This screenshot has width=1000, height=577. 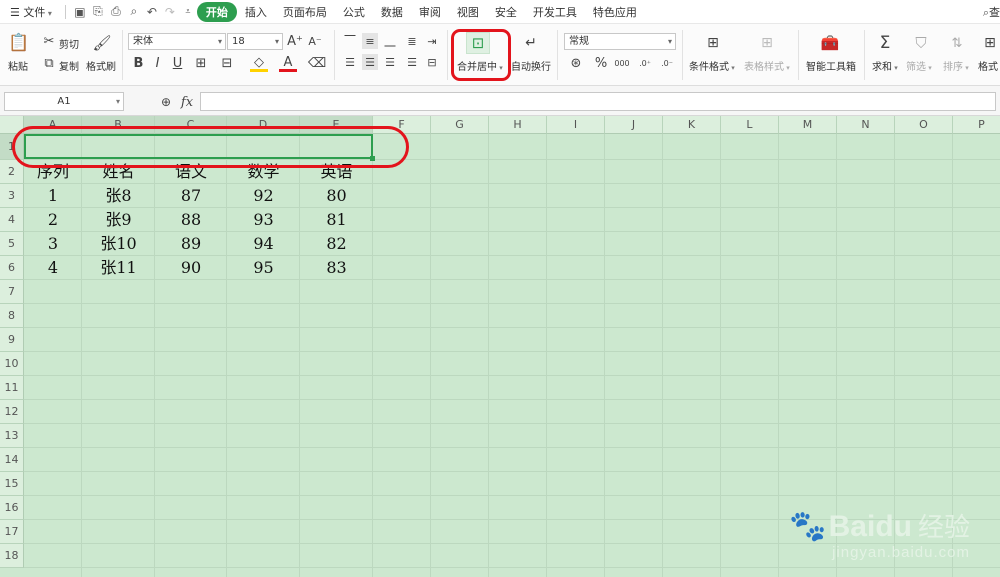 What do you see at coordinates (12, 436) in the screenshot?
I see `row-header: 13` at bounding box center [12, 436].